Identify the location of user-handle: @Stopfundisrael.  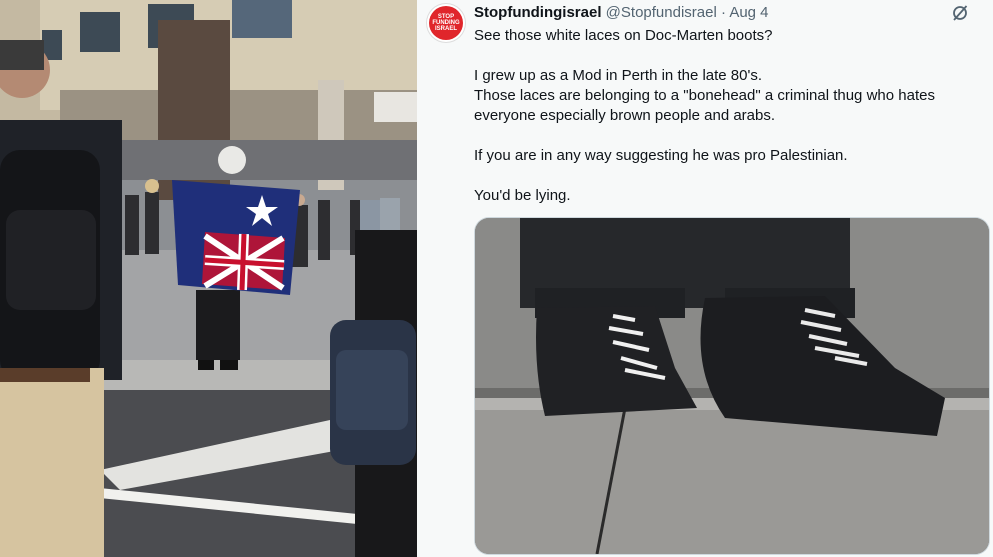
(661, 12).